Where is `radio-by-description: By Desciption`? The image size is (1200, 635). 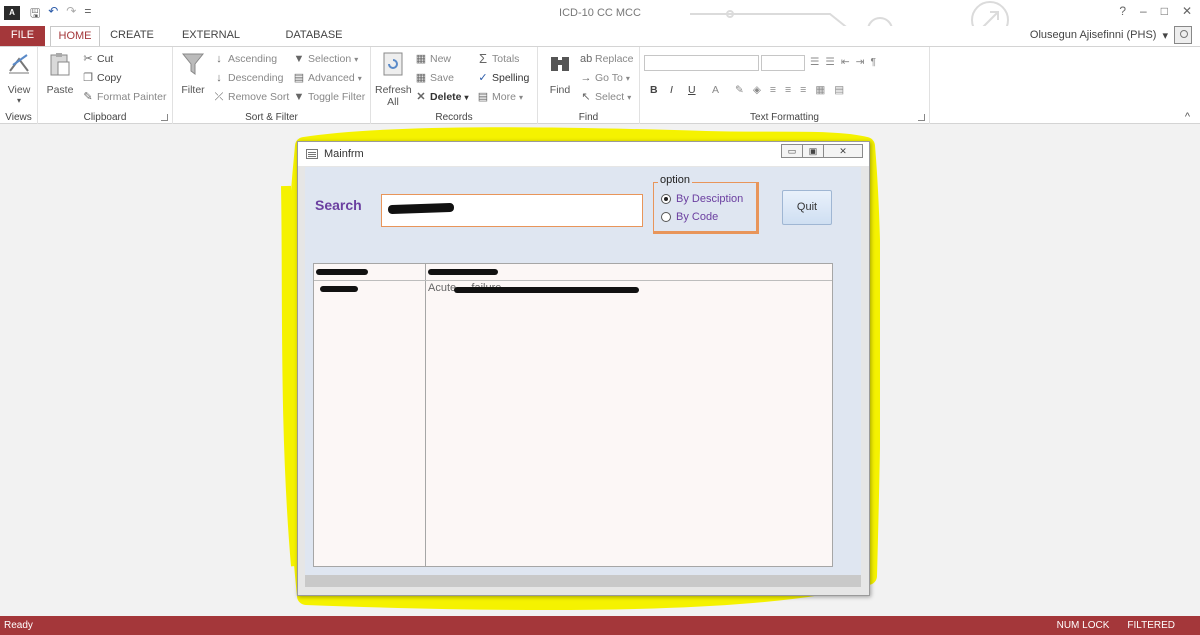 radio-by-description: By Desciption is located at coordinates (702, 199).